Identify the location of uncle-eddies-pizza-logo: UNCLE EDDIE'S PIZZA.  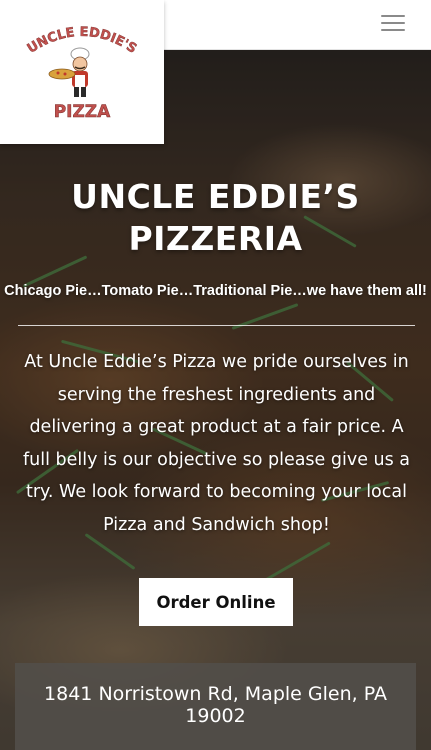
(82, 74).